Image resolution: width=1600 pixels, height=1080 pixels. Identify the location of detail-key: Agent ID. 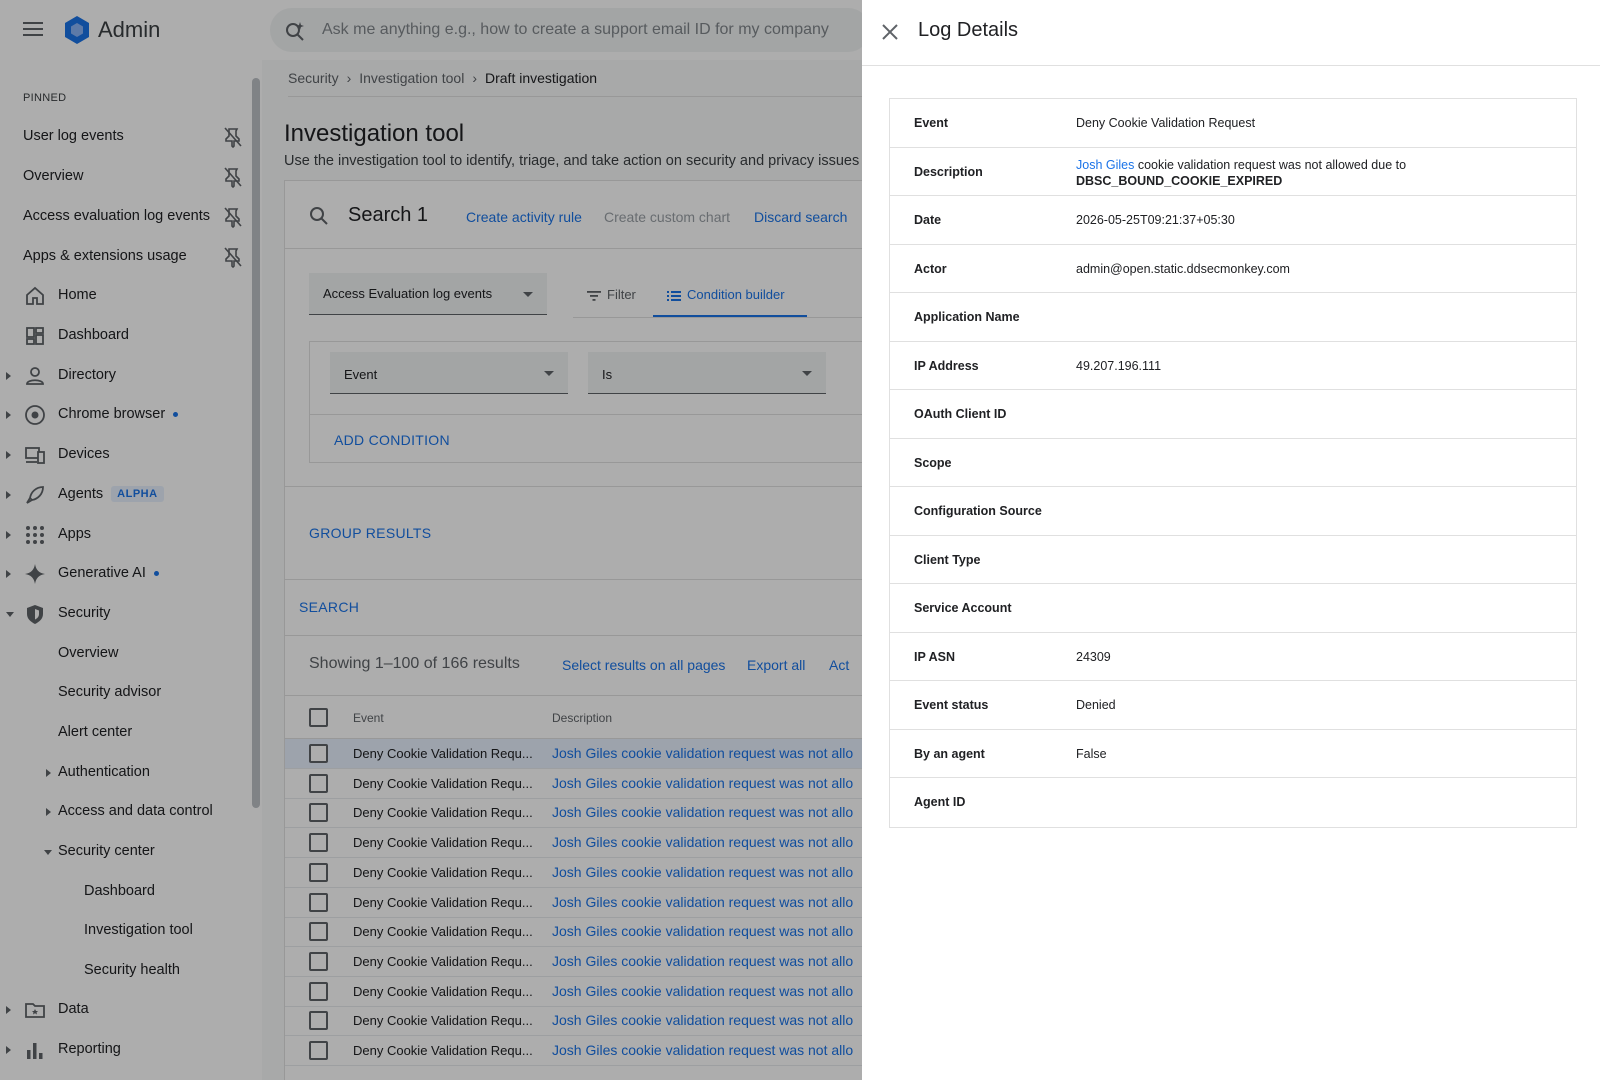
(940, 802).